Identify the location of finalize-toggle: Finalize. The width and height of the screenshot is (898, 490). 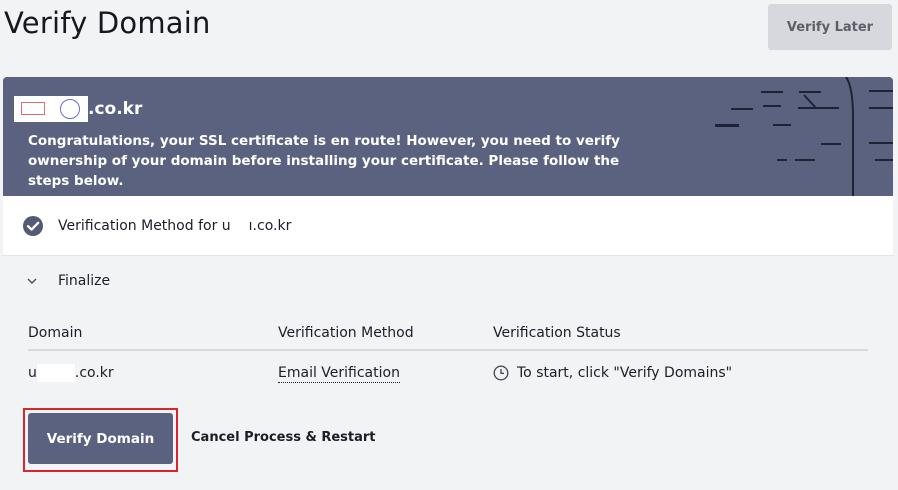
(68, 281).